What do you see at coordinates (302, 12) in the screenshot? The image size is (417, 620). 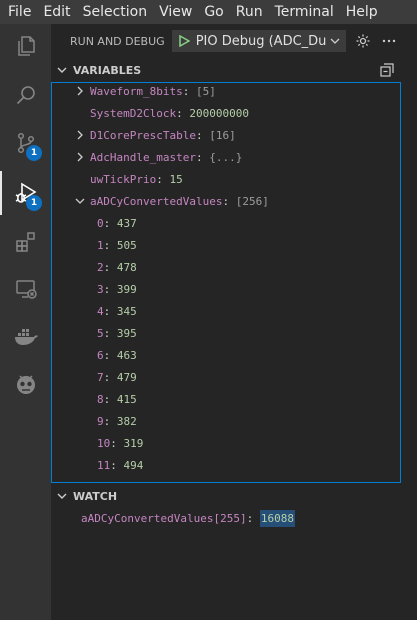 I see `menu-terminal: Terminal` at bounding box center [302, 12].